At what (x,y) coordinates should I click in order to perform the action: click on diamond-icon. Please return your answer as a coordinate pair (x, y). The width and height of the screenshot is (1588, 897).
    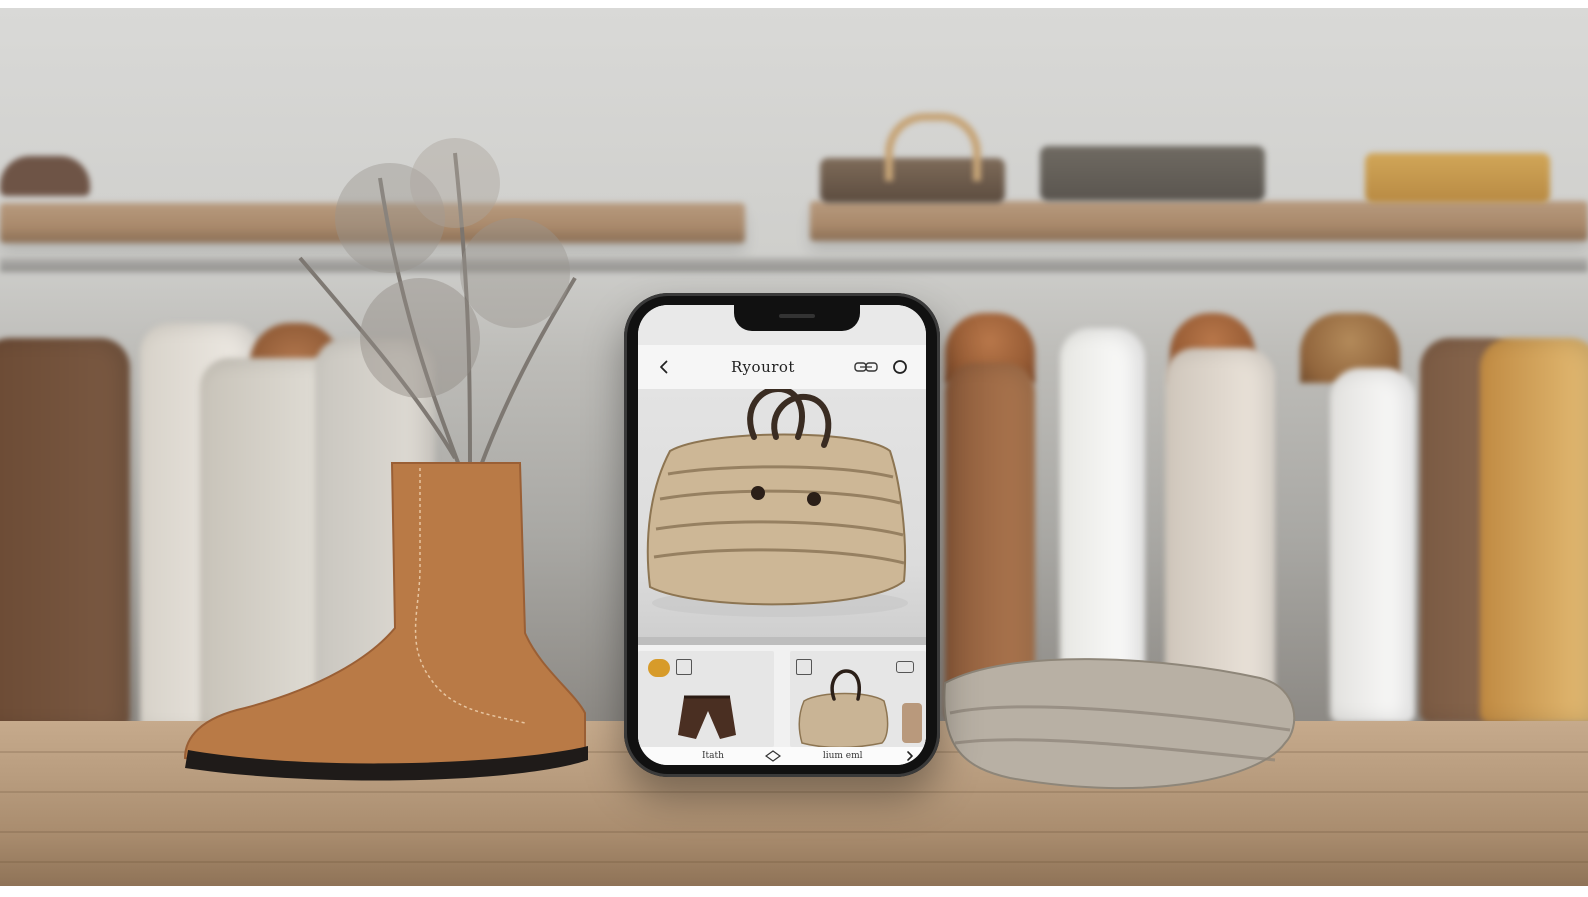
    Looking at the image, I should click on (773, 756).